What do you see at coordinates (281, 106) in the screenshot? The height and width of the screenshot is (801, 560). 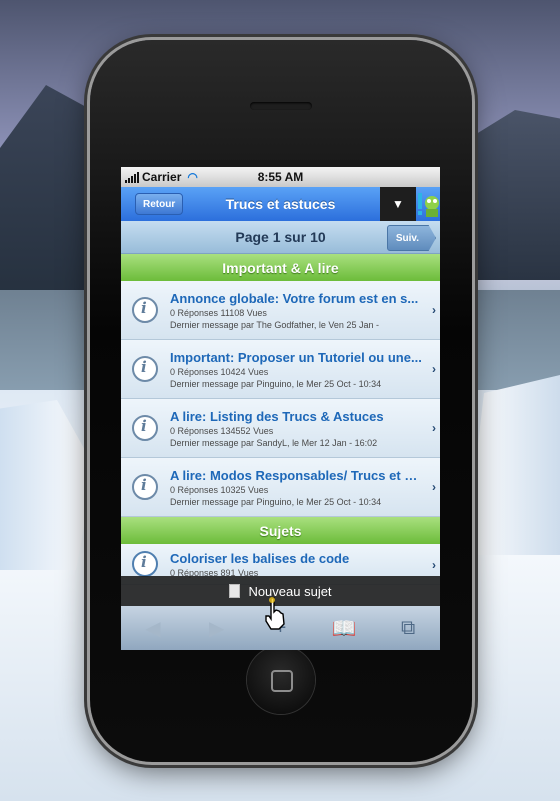 I see `speaker-grille` at bounding box center [281, 106].